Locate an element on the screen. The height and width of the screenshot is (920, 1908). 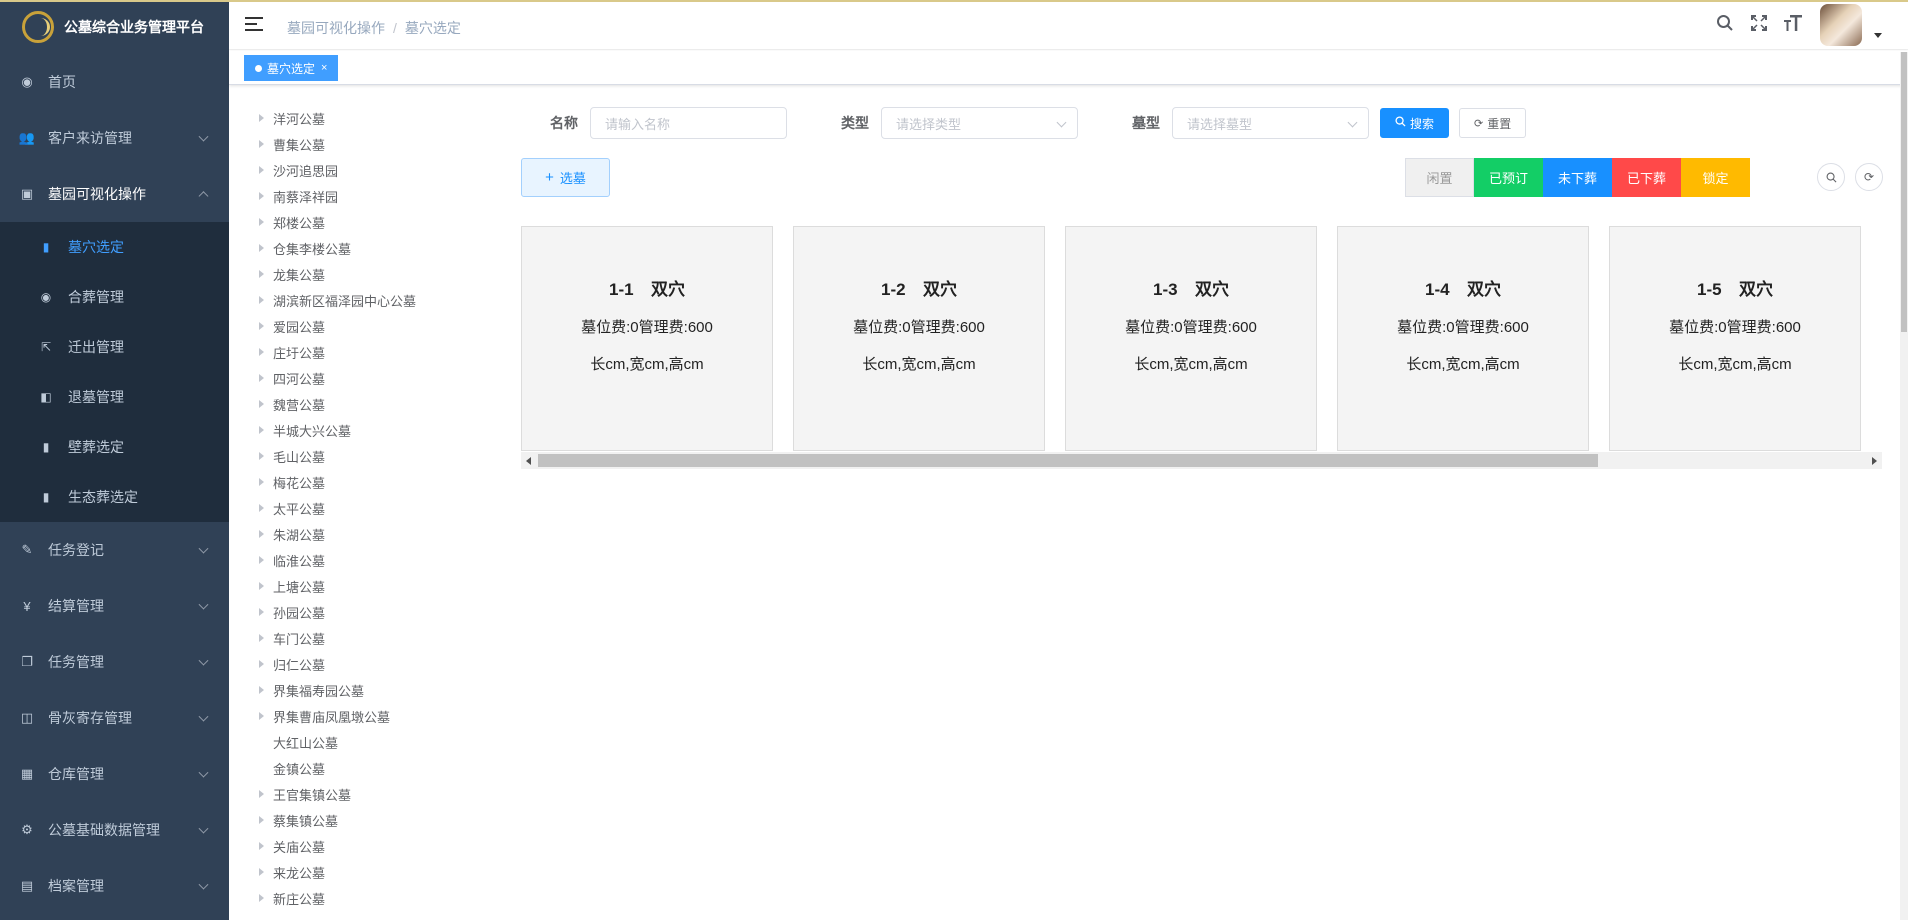
tomb-card: 1-2 双穴 墓位费:0管理费:600 长cm,宽cm,高cm is located at coordinates (919, 338).